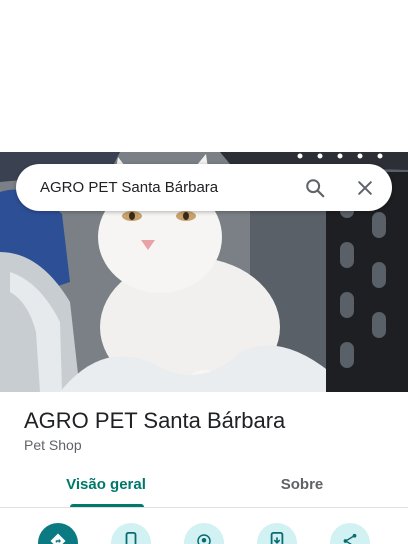 The height and width of the screenshot is (544, 408). Describe the element at coordinates (277, 538) in the screenshot. I see `save-to-phone-icon` at that location.